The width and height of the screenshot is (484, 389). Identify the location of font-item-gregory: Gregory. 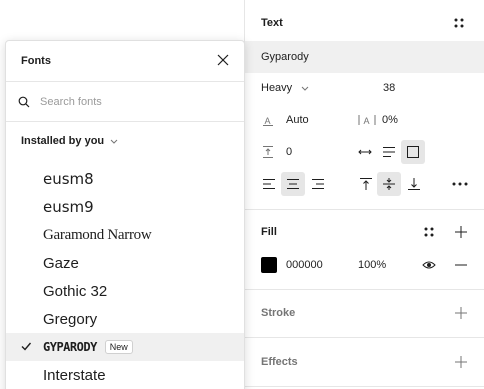
(125, 319).